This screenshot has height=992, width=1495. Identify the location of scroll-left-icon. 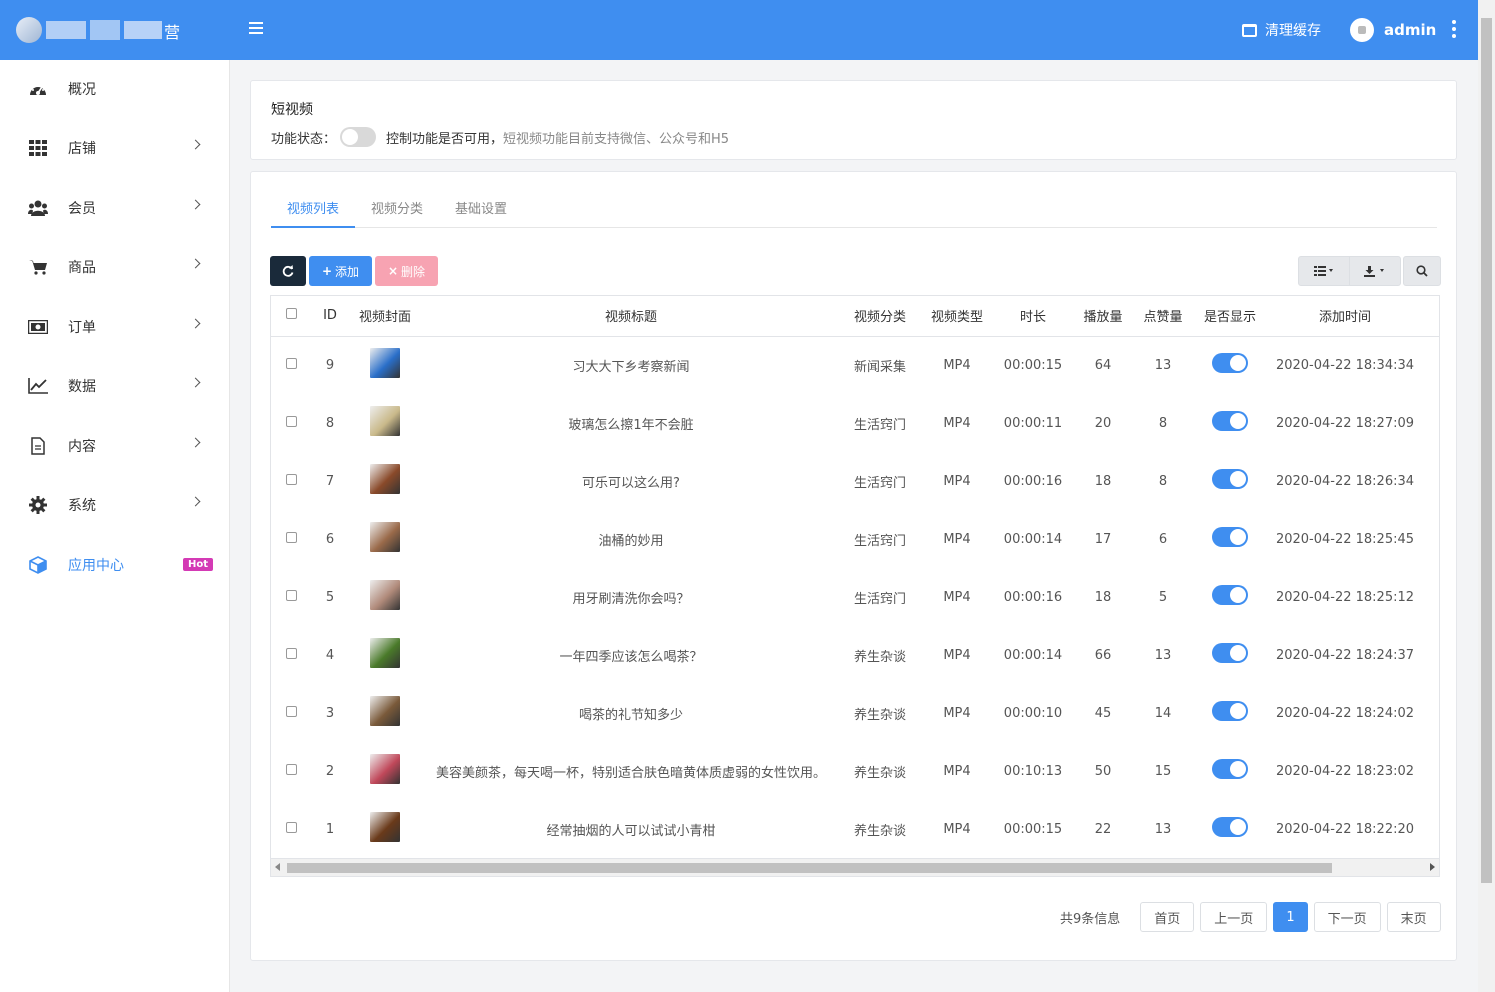
(277, 867).